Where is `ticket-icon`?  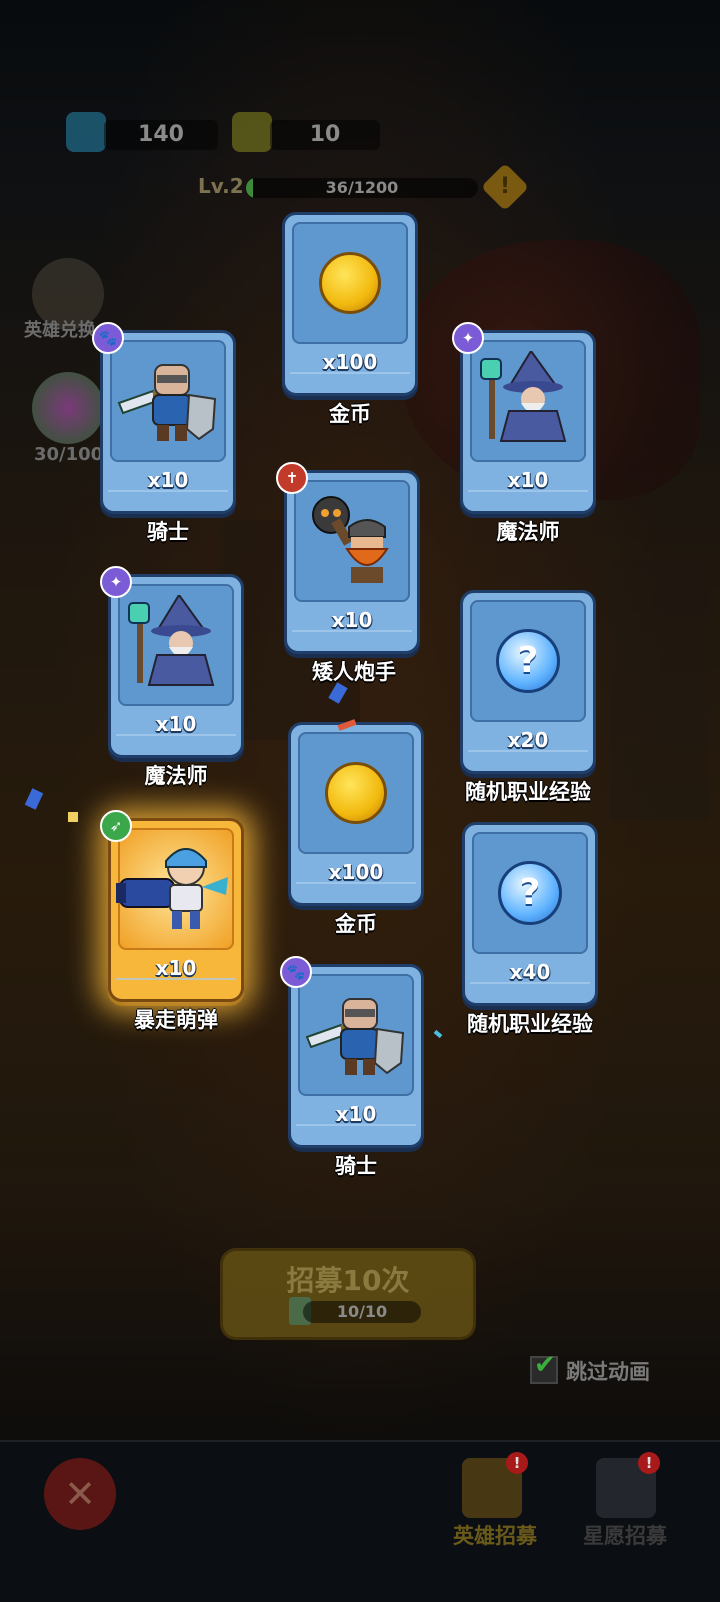 ticket-icon is located at coordinates (252, 132).